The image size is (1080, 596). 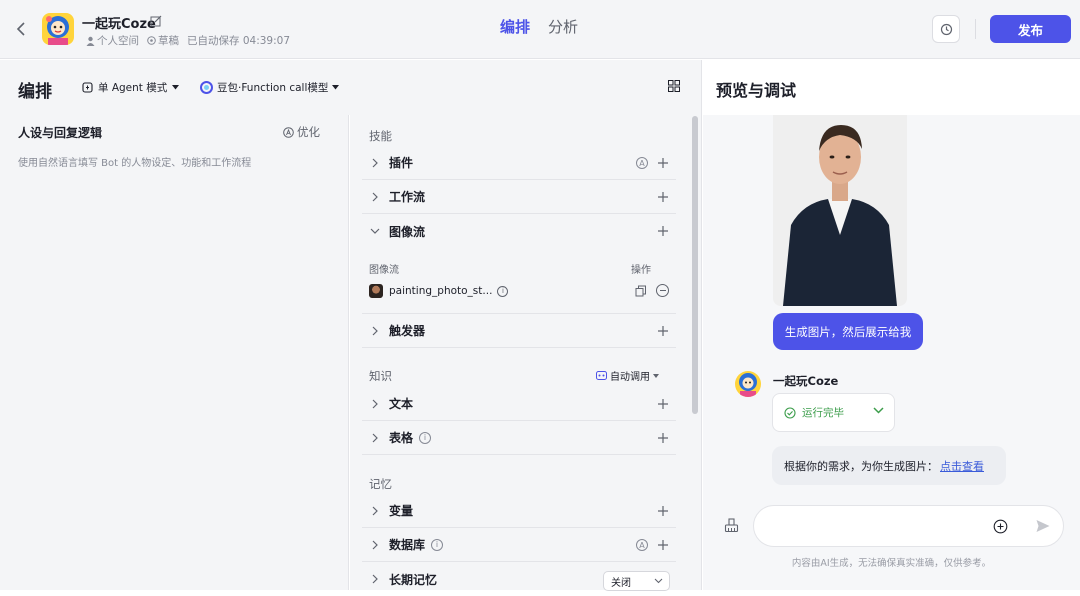 I want to click on toolbar-divider, so click(x=975, y=29).